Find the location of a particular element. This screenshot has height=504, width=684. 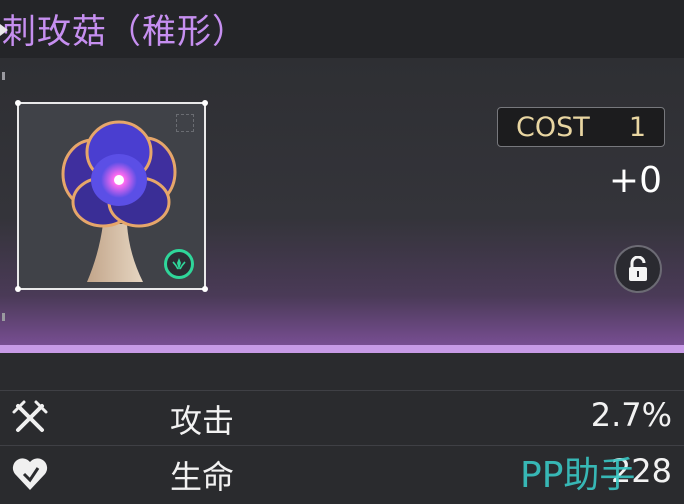

stat-row-attack: 攻击 2.7% is located at coordinates (342, 418).